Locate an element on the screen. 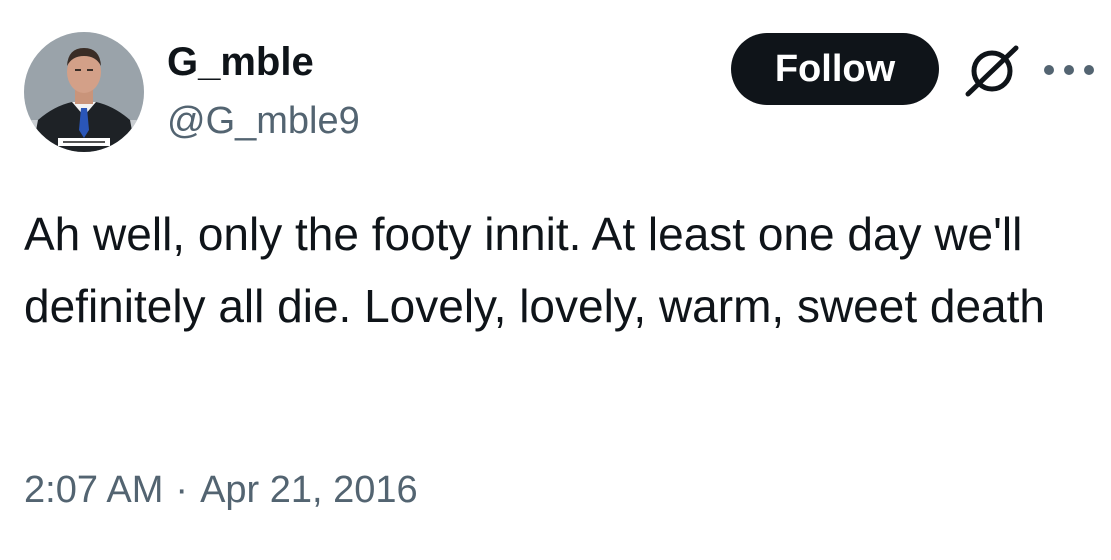 The image size is (1111, 560). display-name: G_mble is located at coordinates (240, 62).